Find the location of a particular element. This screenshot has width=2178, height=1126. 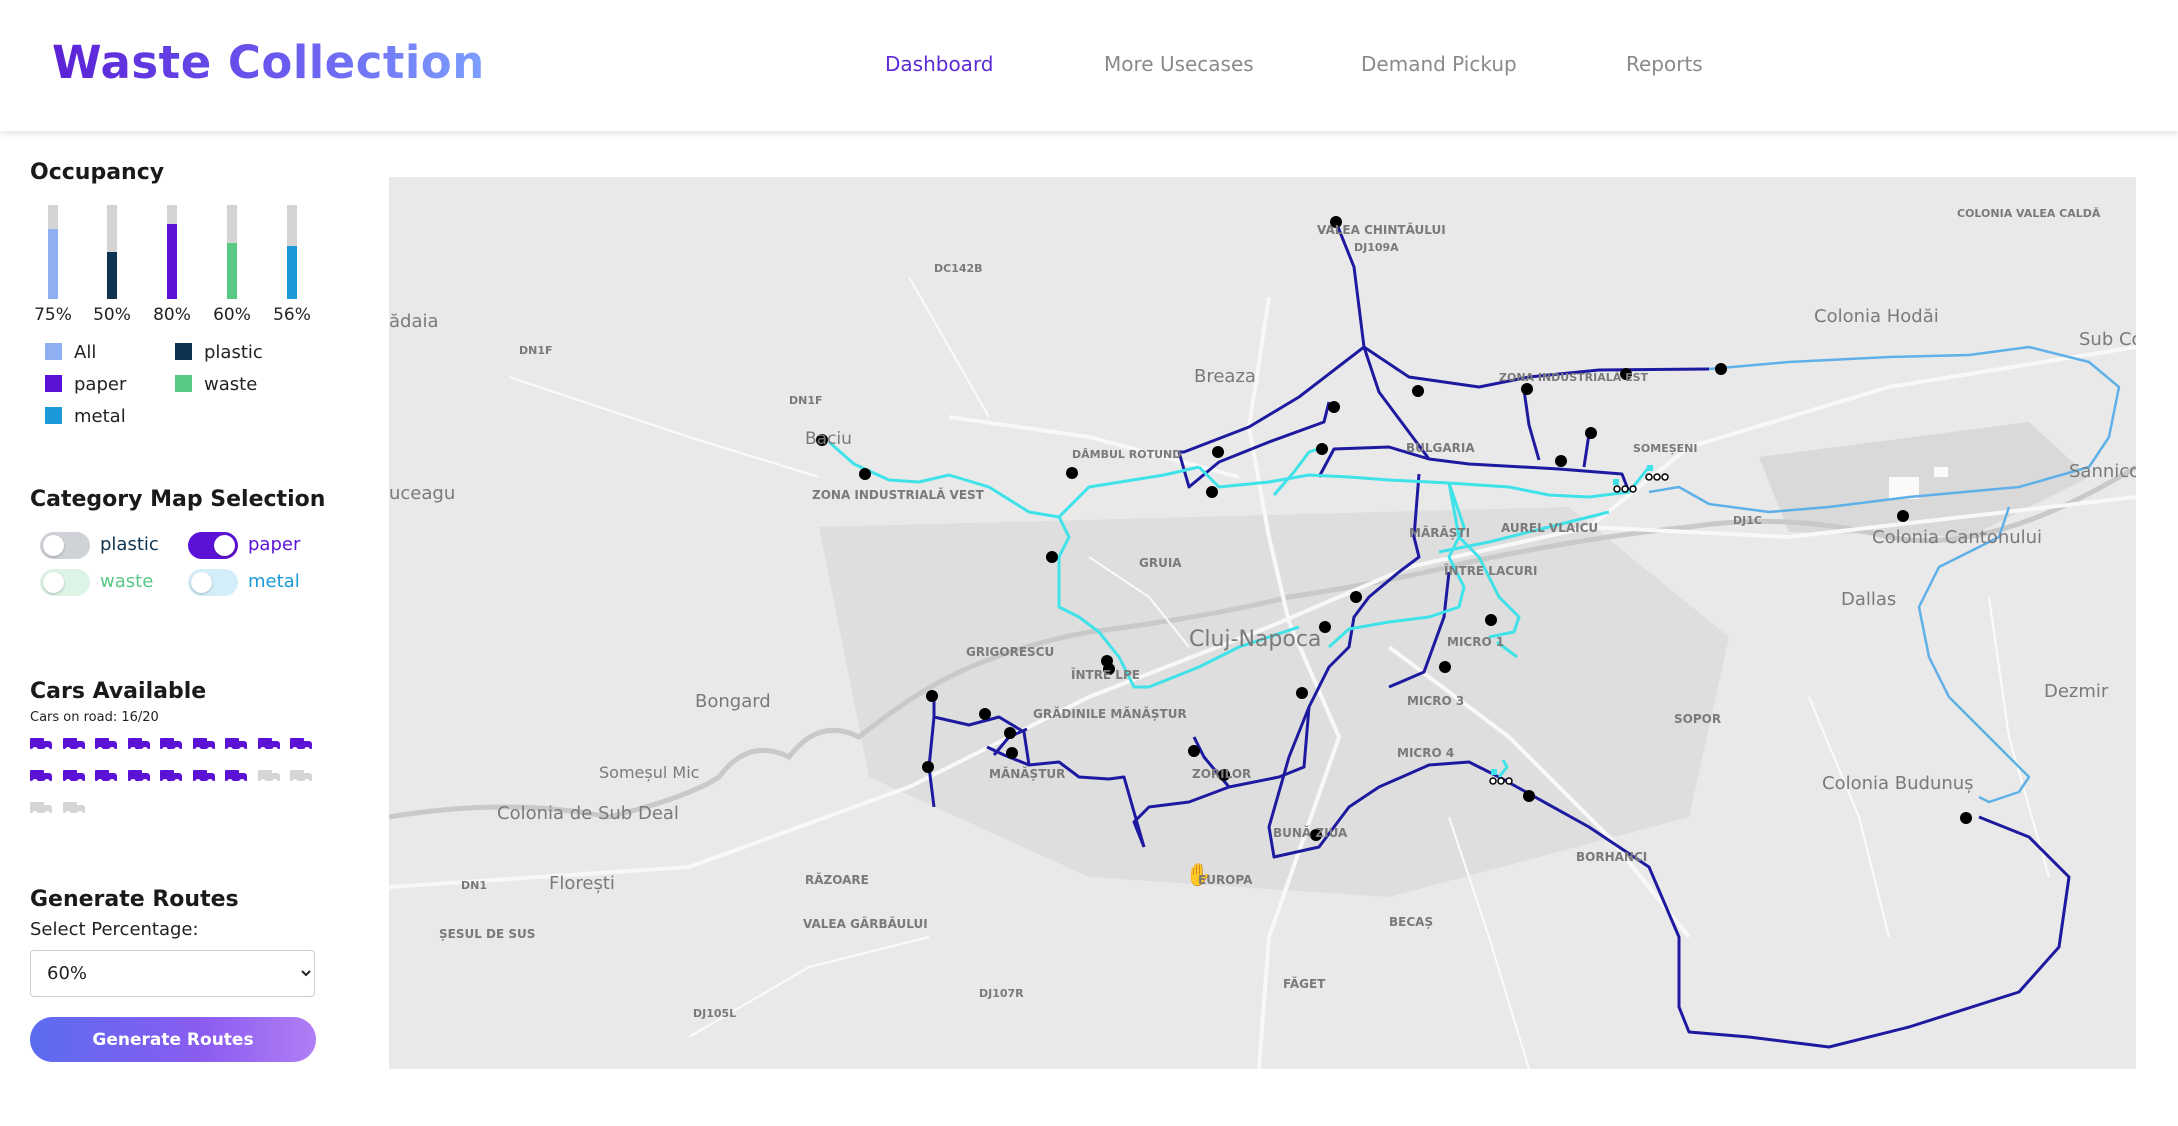

toggle-label: plastic is located at coordinates (129, 544).